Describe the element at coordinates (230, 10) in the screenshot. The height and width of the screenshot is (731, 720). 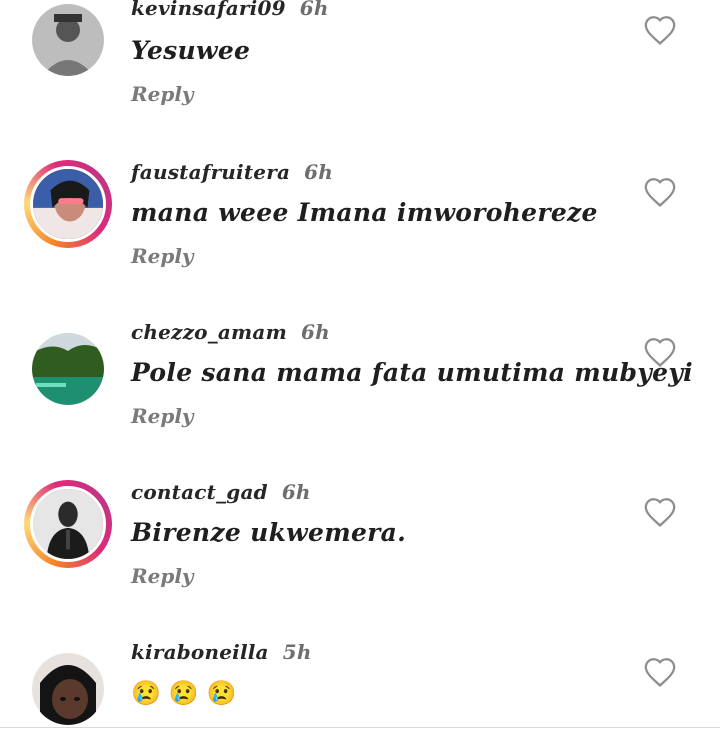
I see `comment-username: kevinsafari09 6h` at that location.